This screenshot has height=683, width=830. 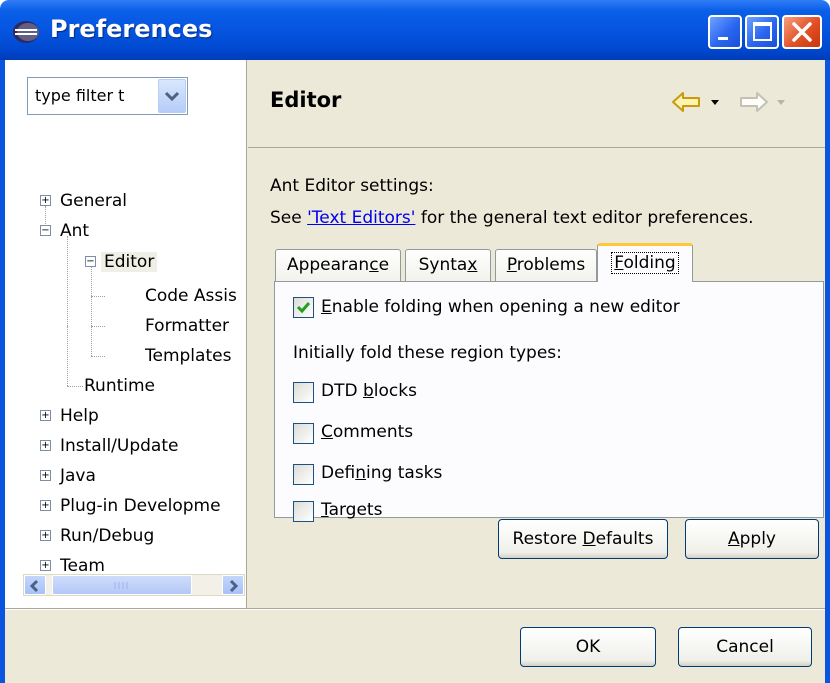 I want to click on tree-item-label: Runtime, so click(x=120, y=386).